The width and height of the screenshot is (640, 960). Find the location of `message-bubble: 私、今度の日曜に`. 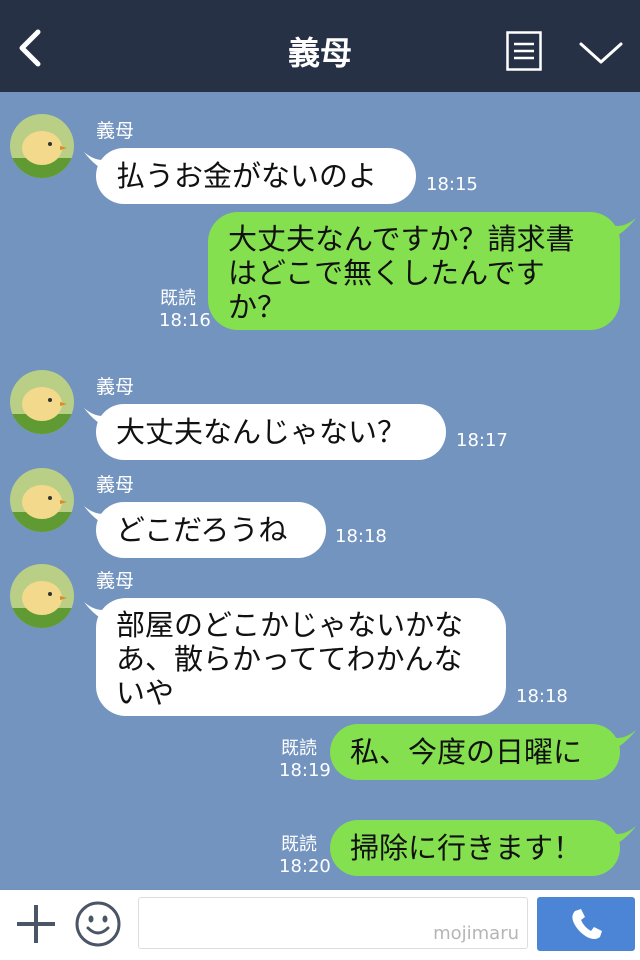

message-bubble: 私、今度の日曜に is located at coordinates (475, 752).